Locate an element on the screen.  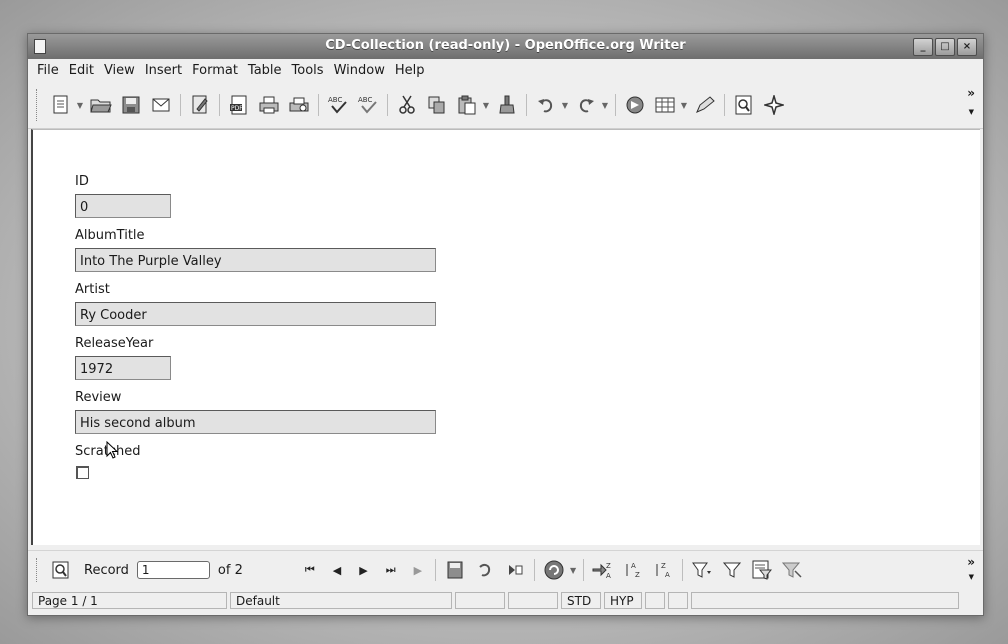
insert-mode-cell is located at coordinates (533, 600).